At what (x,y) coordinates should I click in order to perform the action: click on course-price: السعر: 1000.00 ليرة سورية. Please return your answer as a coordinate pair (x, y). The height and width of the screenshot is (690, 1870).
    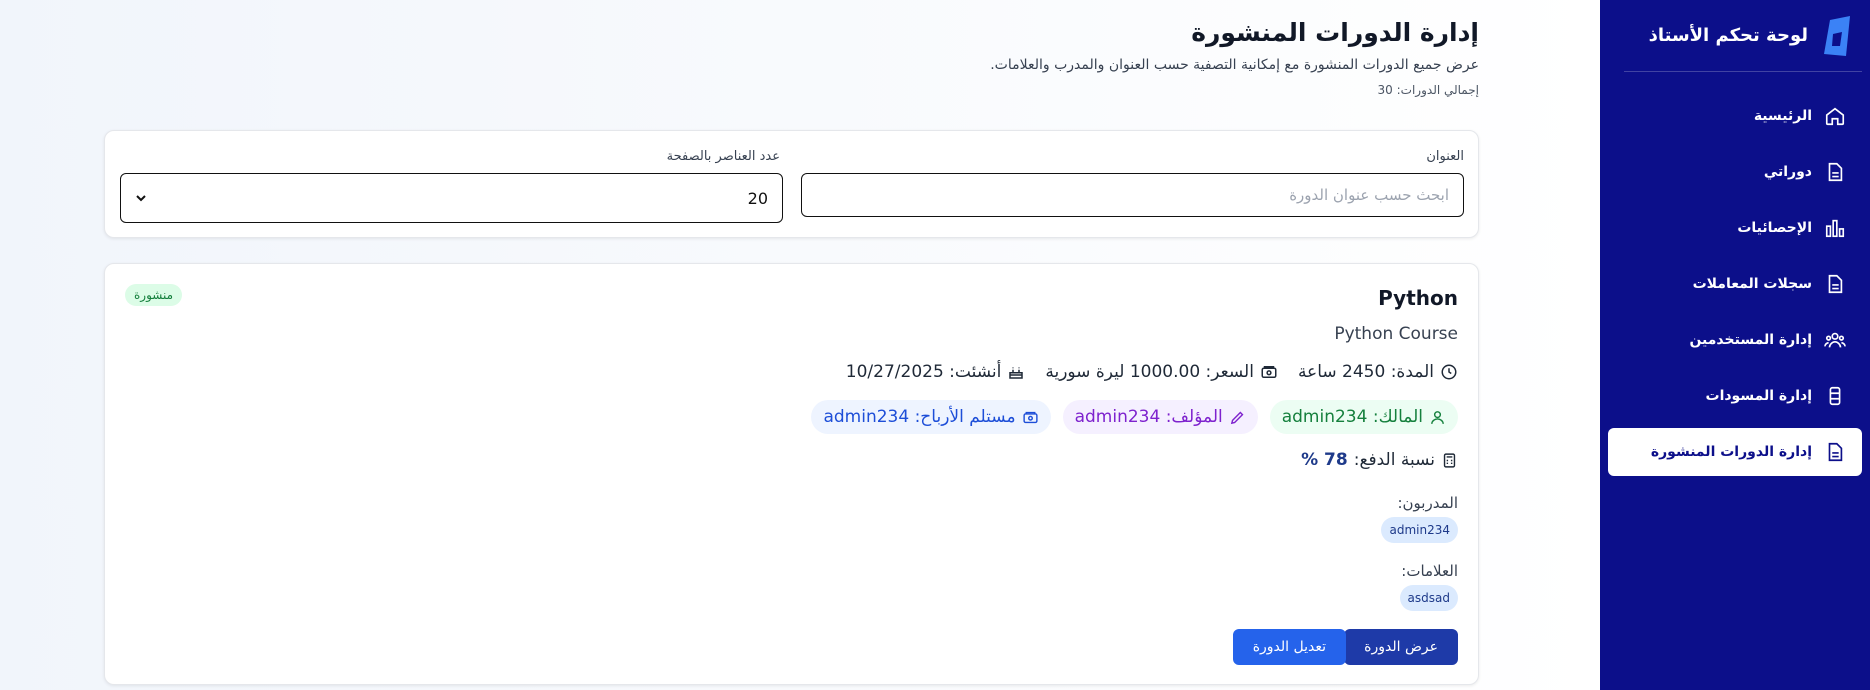
    Looking at the image, I should click on (1161, 372).